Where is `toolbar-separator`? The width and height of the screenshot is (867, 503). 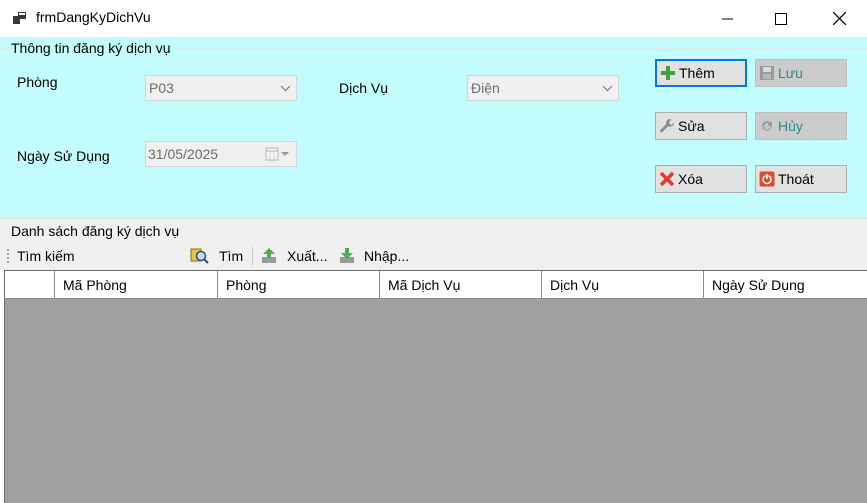
toolbar-separator is located at coordinates (252, 256).